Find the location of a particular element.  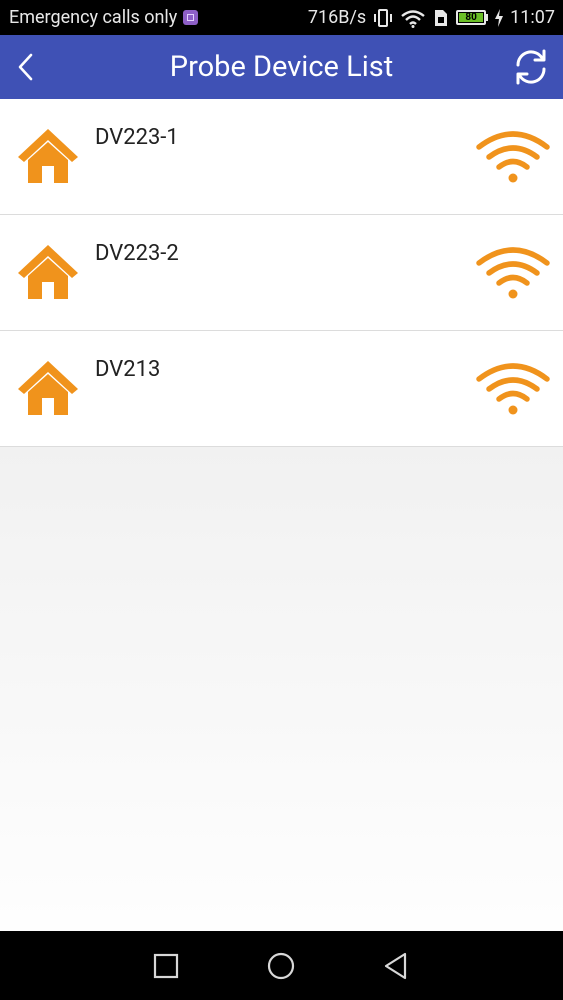

device-row-dv223-2: DV223-2 is located at coordinates (281, 273).